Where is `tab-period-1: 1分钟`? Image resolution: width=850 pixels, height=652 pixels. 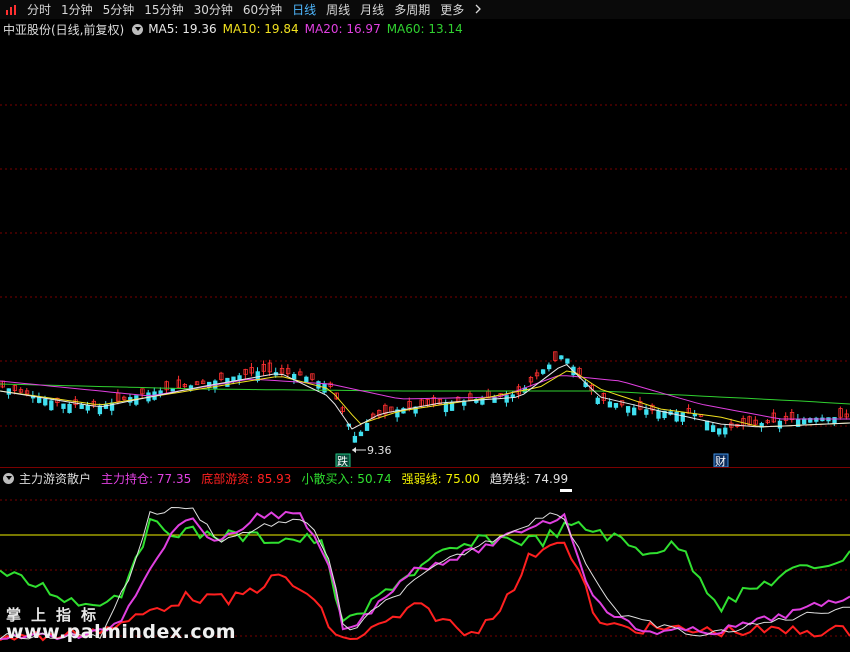 tab-period-1: 1分钟 is located at coordinates (77, 9).